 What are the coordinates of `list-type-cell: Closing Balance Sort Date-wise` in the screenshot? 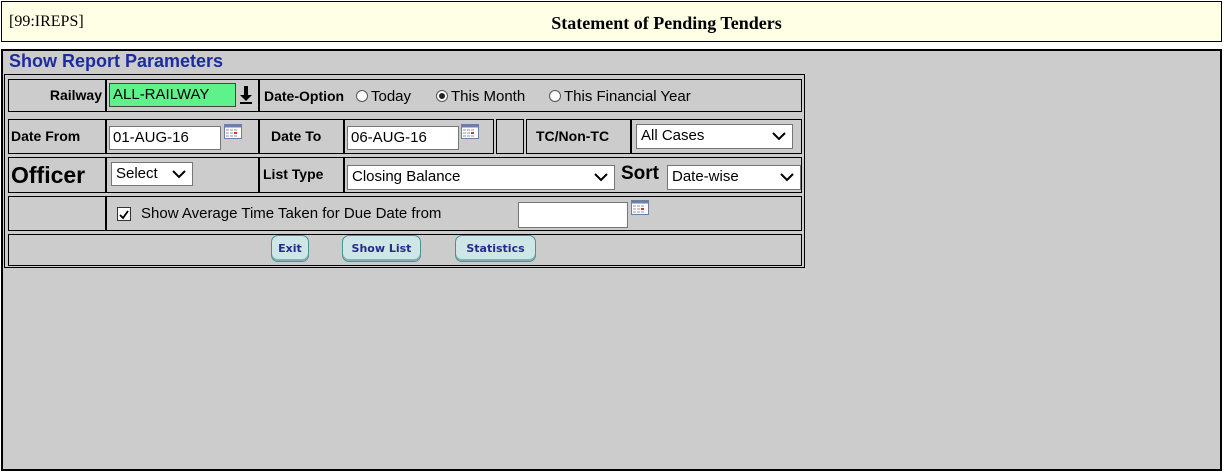 It's located at (573, 175).